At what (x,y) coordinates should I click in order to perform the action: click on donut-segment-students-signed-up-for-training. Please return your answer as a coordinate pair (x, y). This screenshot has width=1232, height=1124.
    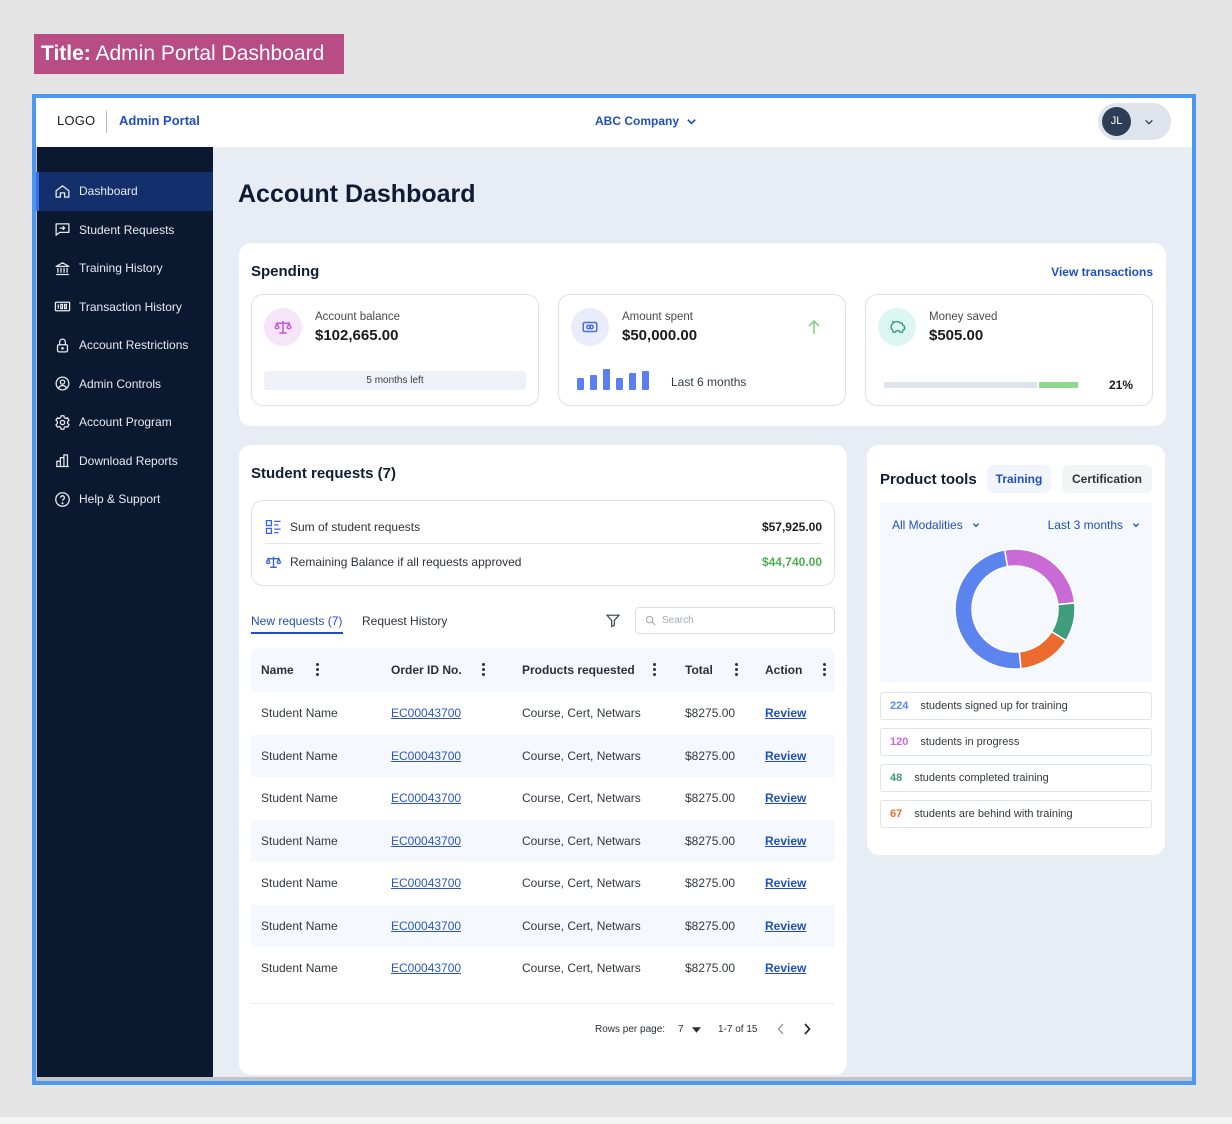
    Looking at the image, I should click on (988, 609).